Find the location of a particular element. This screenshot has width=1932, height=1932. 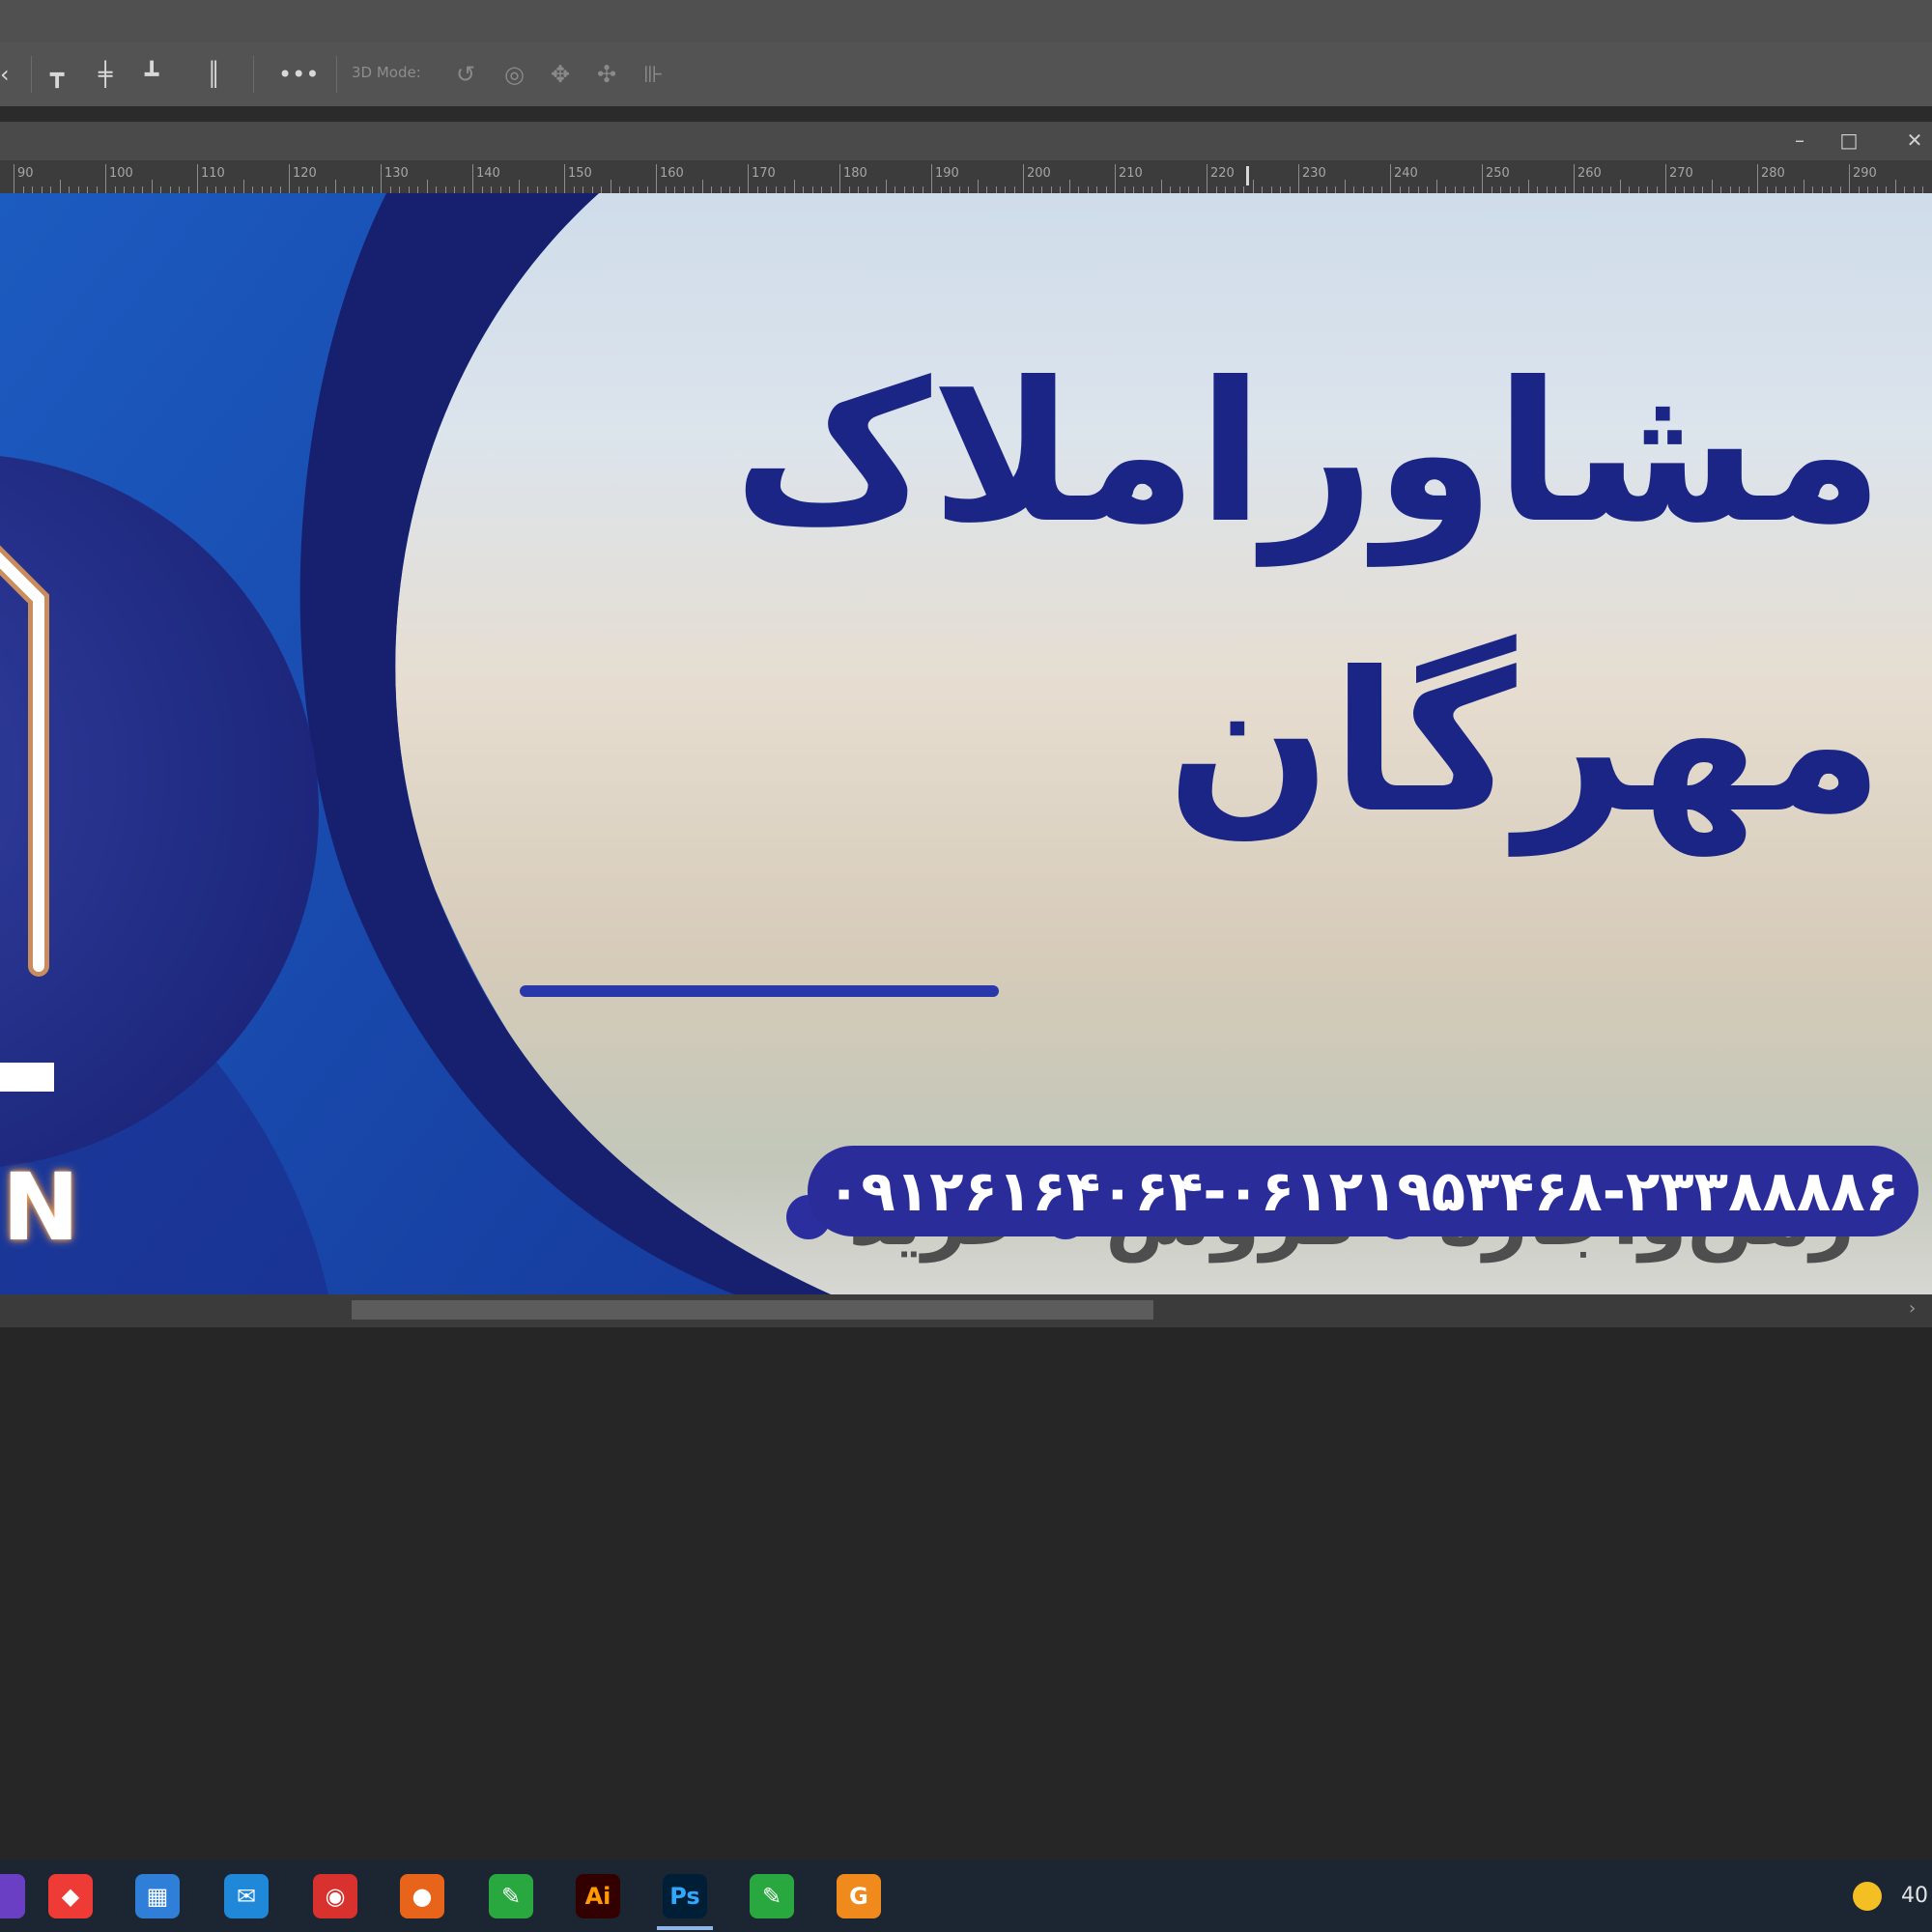

illustrator-icon-glyph: Ai is located at coordinates (597, 1896).